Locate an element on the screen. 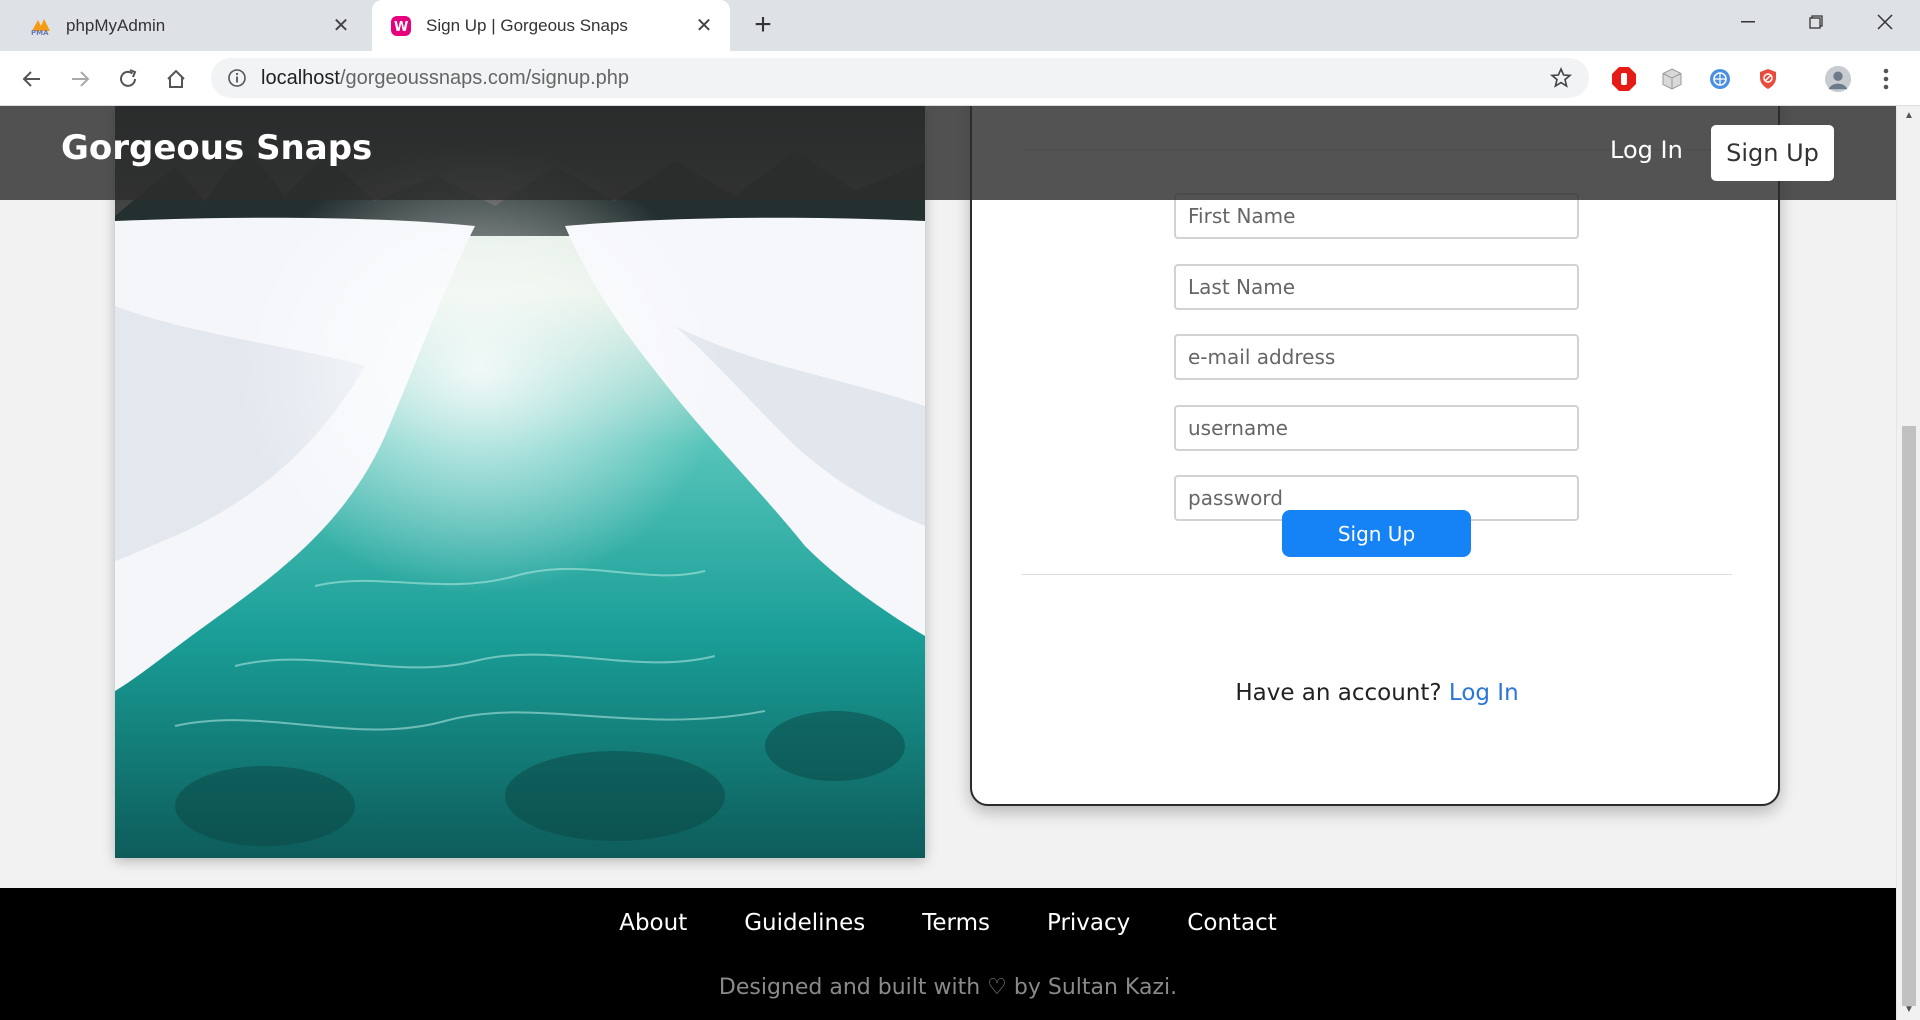 Image resolution: width=1920 pixels, height=1020 pixels. signup-submit-button: Sign Up is located at coordinates (1376, 533).